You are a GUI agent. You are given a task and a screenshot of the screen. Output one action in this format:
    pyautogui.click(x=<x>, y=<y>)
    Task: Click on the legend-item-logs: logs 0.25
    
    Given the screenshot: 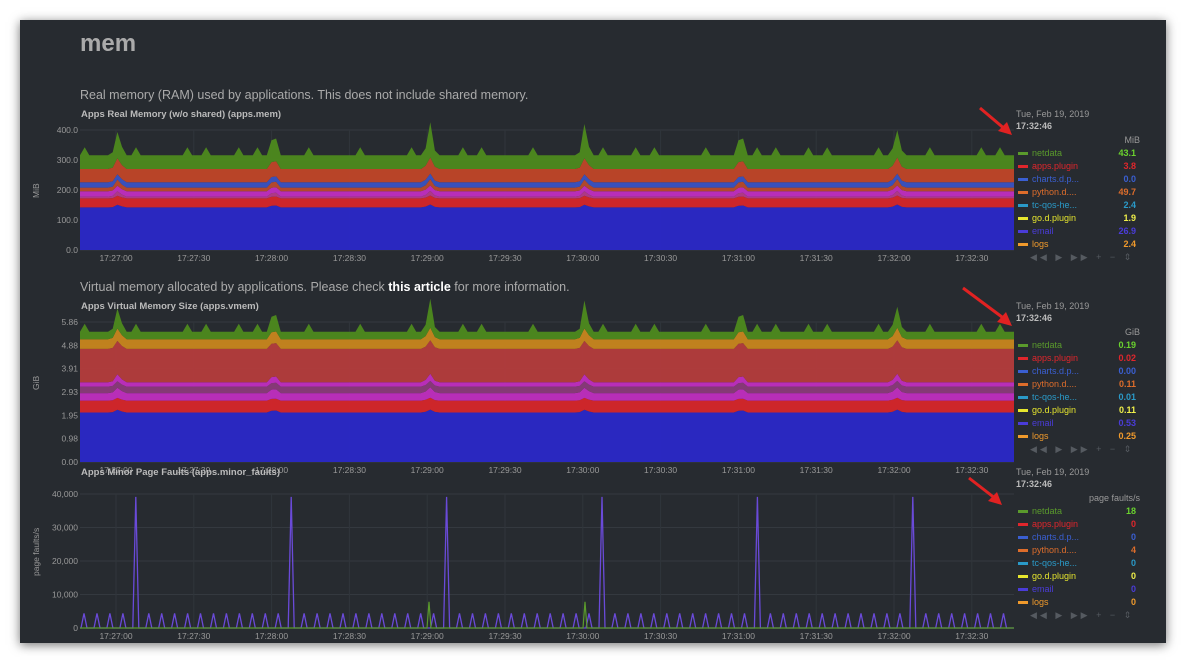 What is the action you would take?
    pyautogui.click(x=1078, y=436)
    